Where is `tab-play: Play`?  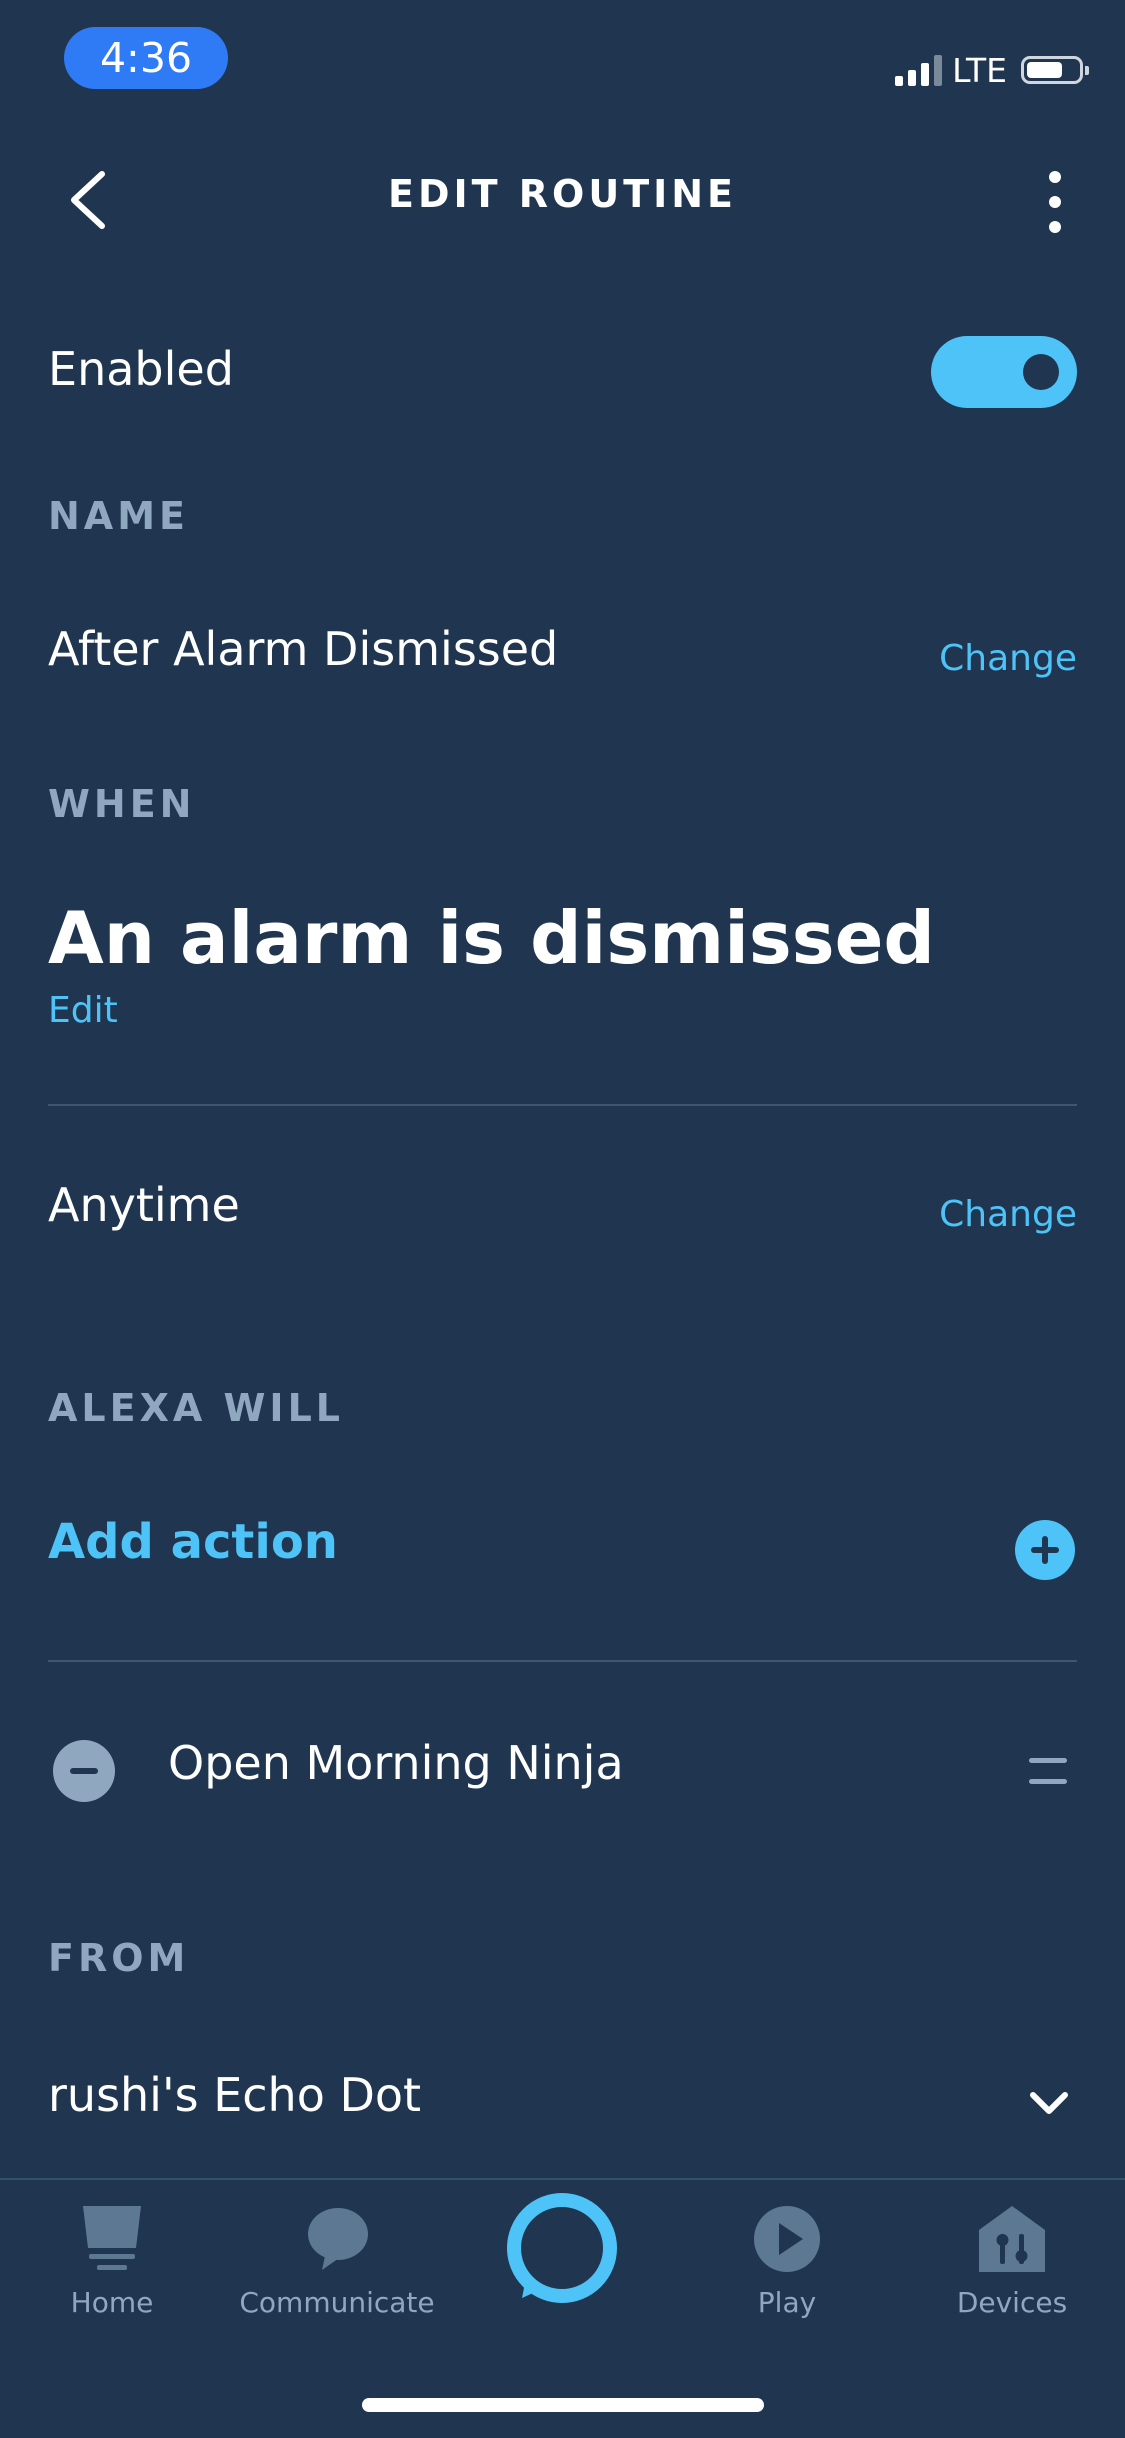
tab-play: Play is located at coordinates (787, 2261).